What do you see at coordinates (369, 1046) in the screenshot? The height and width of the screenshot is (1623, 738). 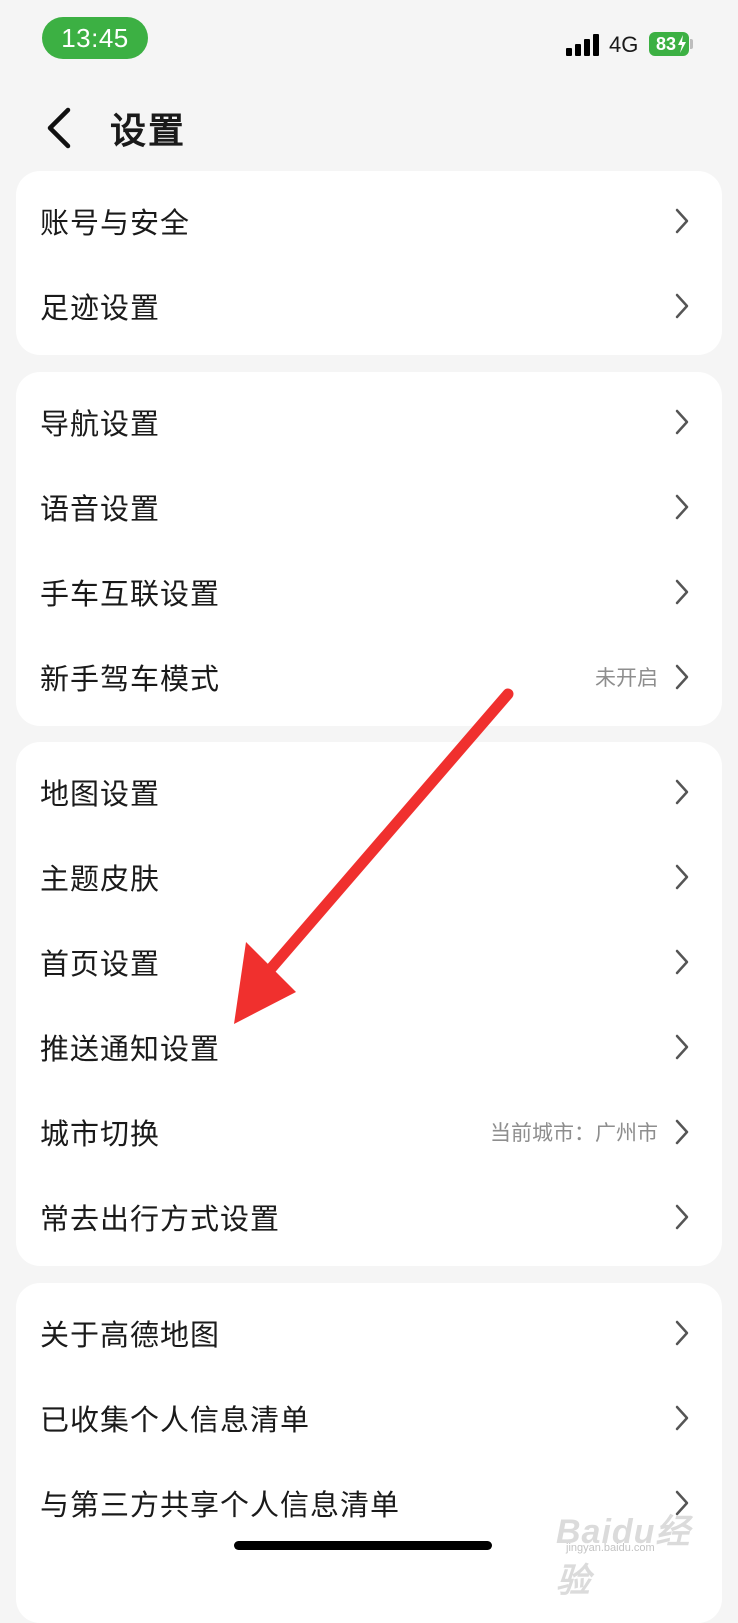 I see `settings-item-push-notification: 推送通知设置` at bounding box center [369, 1046].